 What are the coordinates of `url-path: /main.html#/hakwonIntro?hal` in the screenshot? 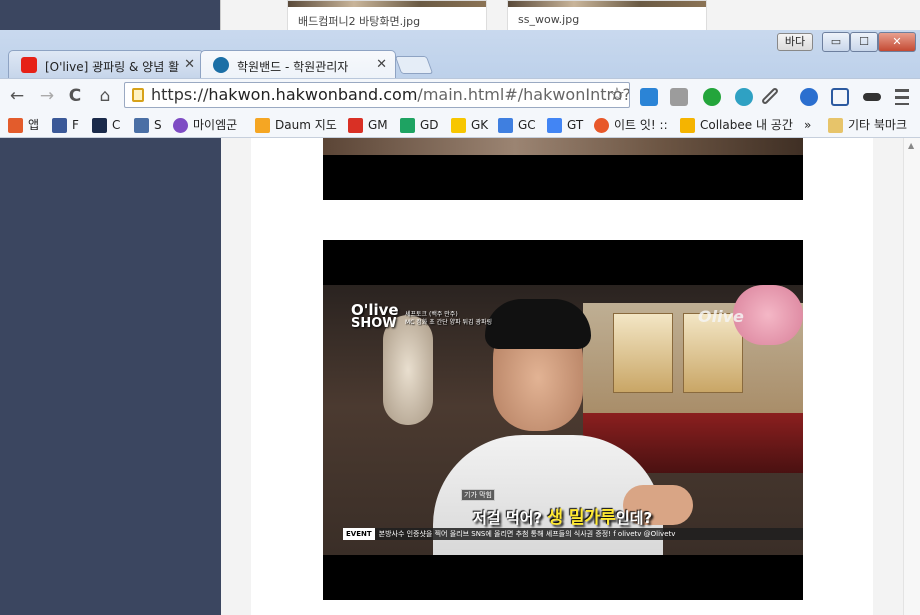 It's located at (523, 94).